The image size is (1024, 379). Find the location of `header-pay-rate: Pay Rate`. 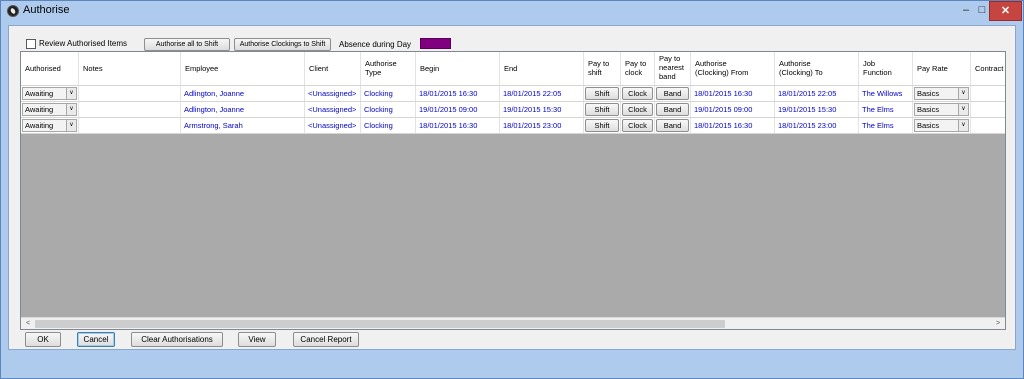

header-pay-rate: Pay Rate is located at coordinates (942, 68).